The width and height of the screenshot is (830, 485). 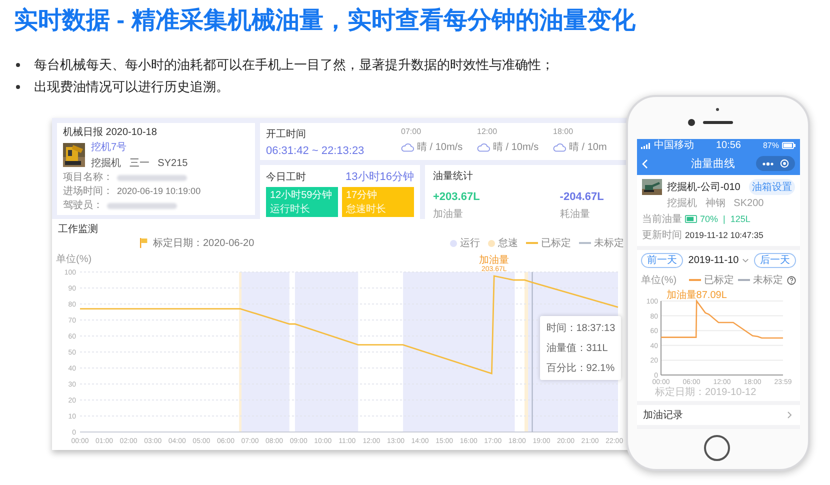 What do you see at coordinates (362, 195) in the screenshot?
I see `tile-value: 17分钟` at bounding box center [362, 195].